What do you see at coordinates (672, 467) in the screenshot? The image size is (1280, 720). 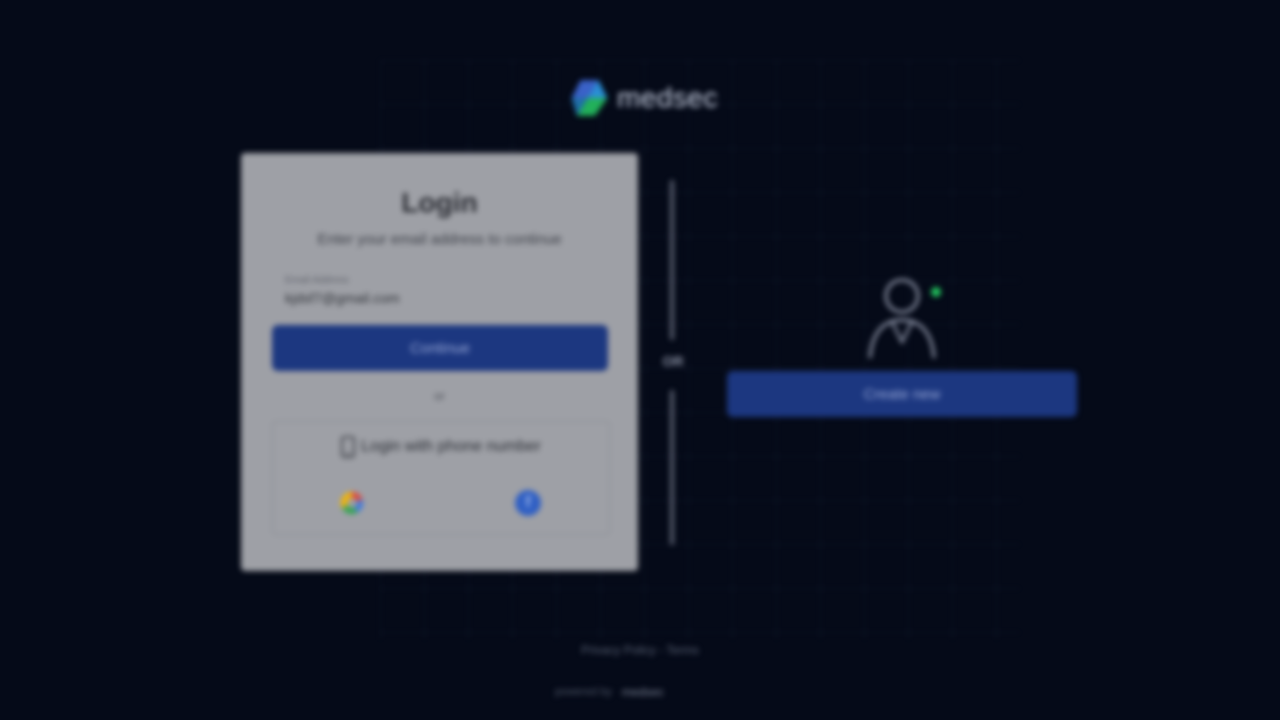 I see `divider-line-bottom` at bounding box center [672, 467].